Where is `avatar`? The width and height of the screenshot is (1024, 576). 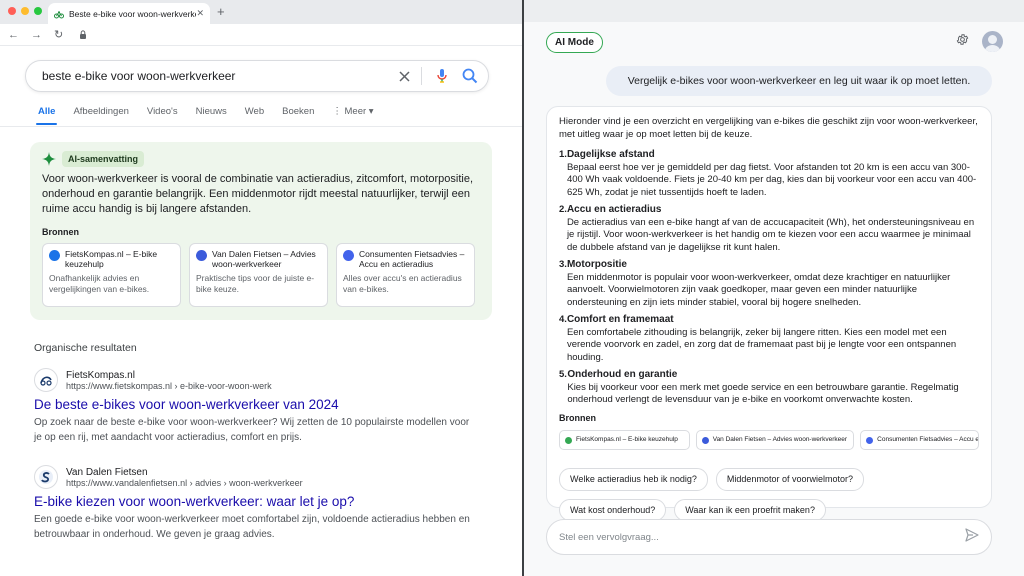 avatar is located at coordinates (992, 41).